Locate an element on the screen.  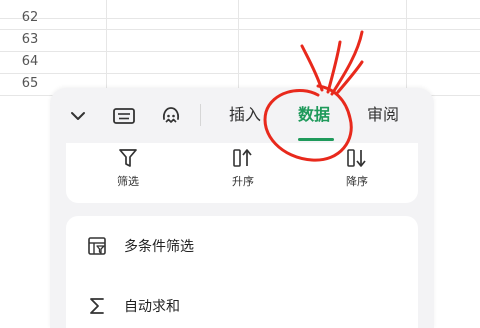
table-row: 63 is located at coordinates (240, 40).